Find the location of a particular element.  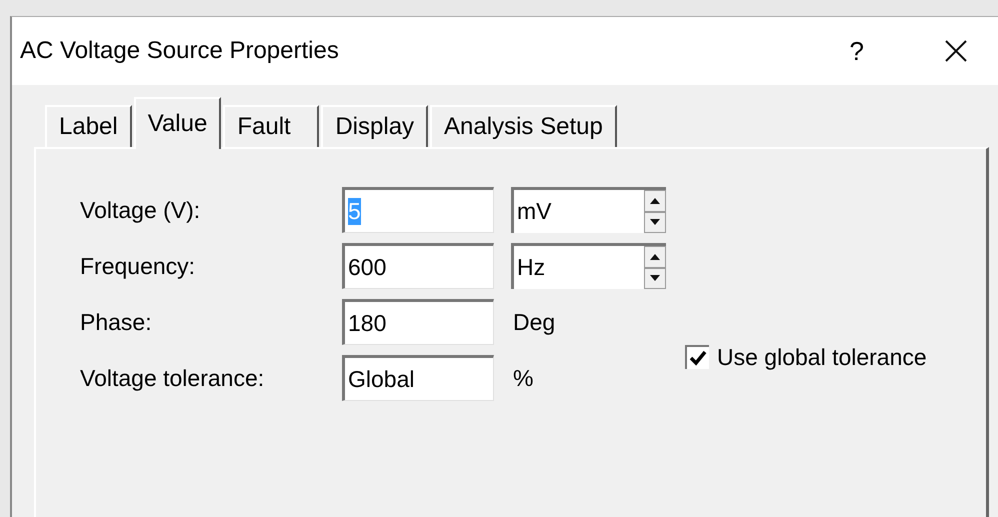

tab: Analysis Setup is located at coordinates (523, 126).